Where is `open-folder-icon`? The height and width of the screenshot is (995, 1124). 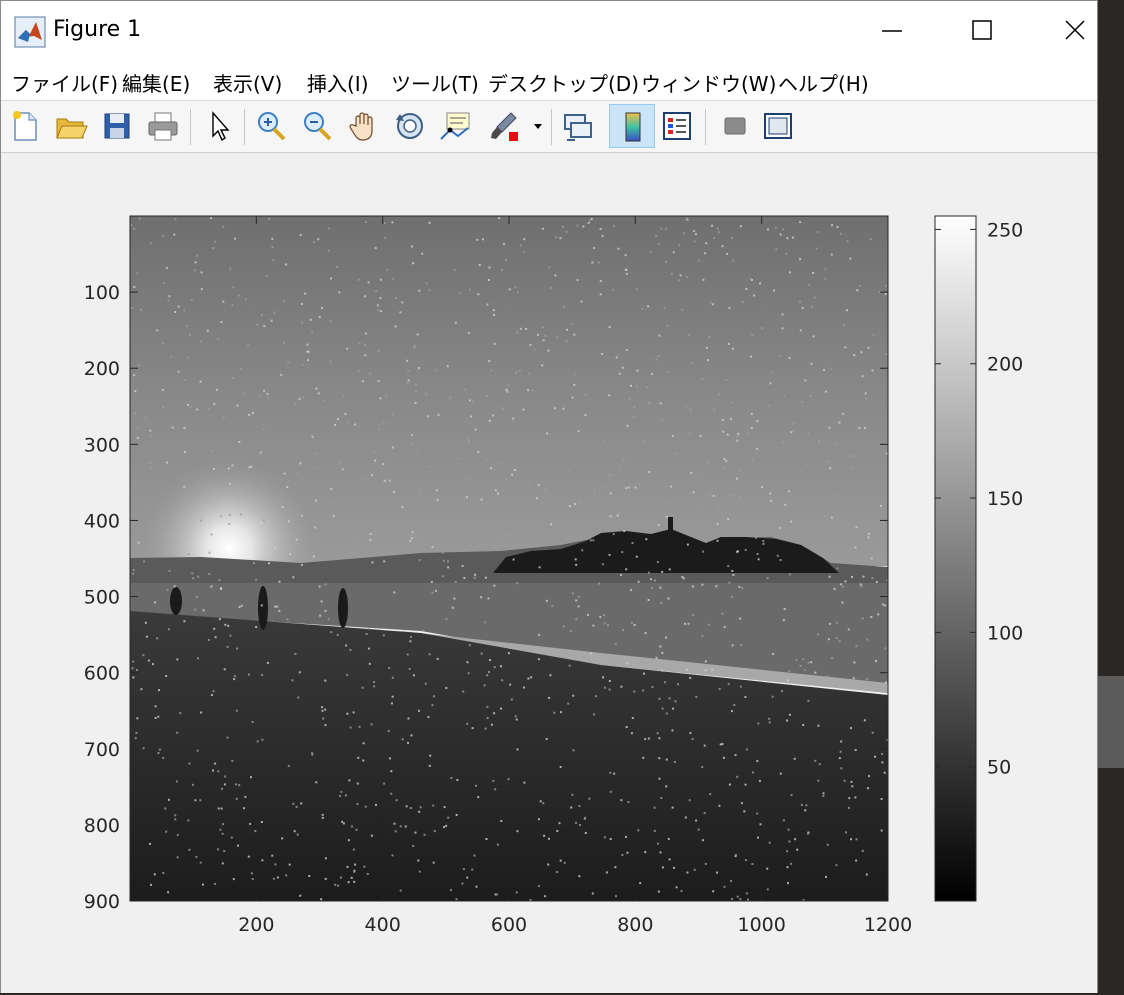 open-folder-icon is located at coordinates (72, 128).